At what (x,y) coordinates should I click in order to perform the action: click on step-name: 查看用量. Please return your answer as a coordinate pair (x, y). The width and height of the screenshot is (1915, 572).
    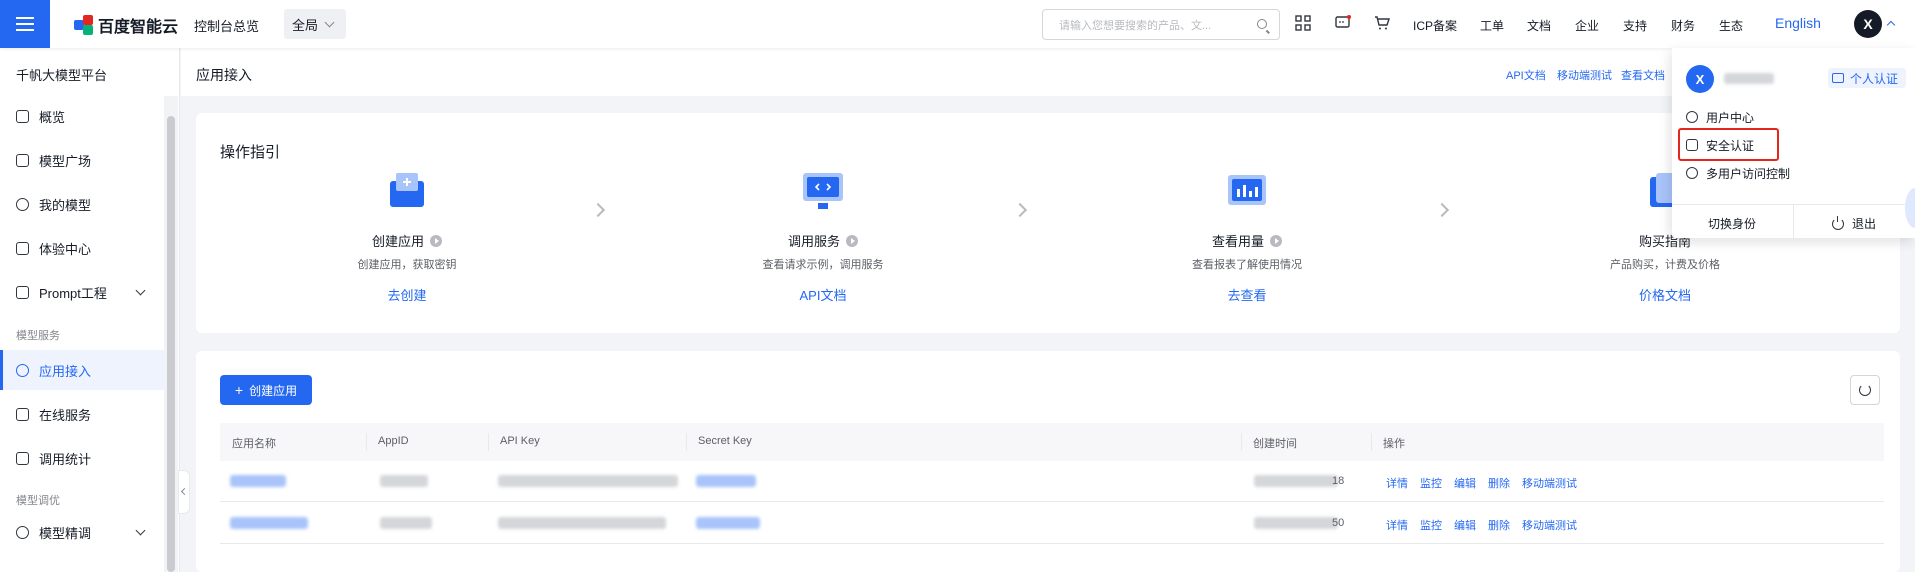
    Looking at the image, I should click on (1237, 241).